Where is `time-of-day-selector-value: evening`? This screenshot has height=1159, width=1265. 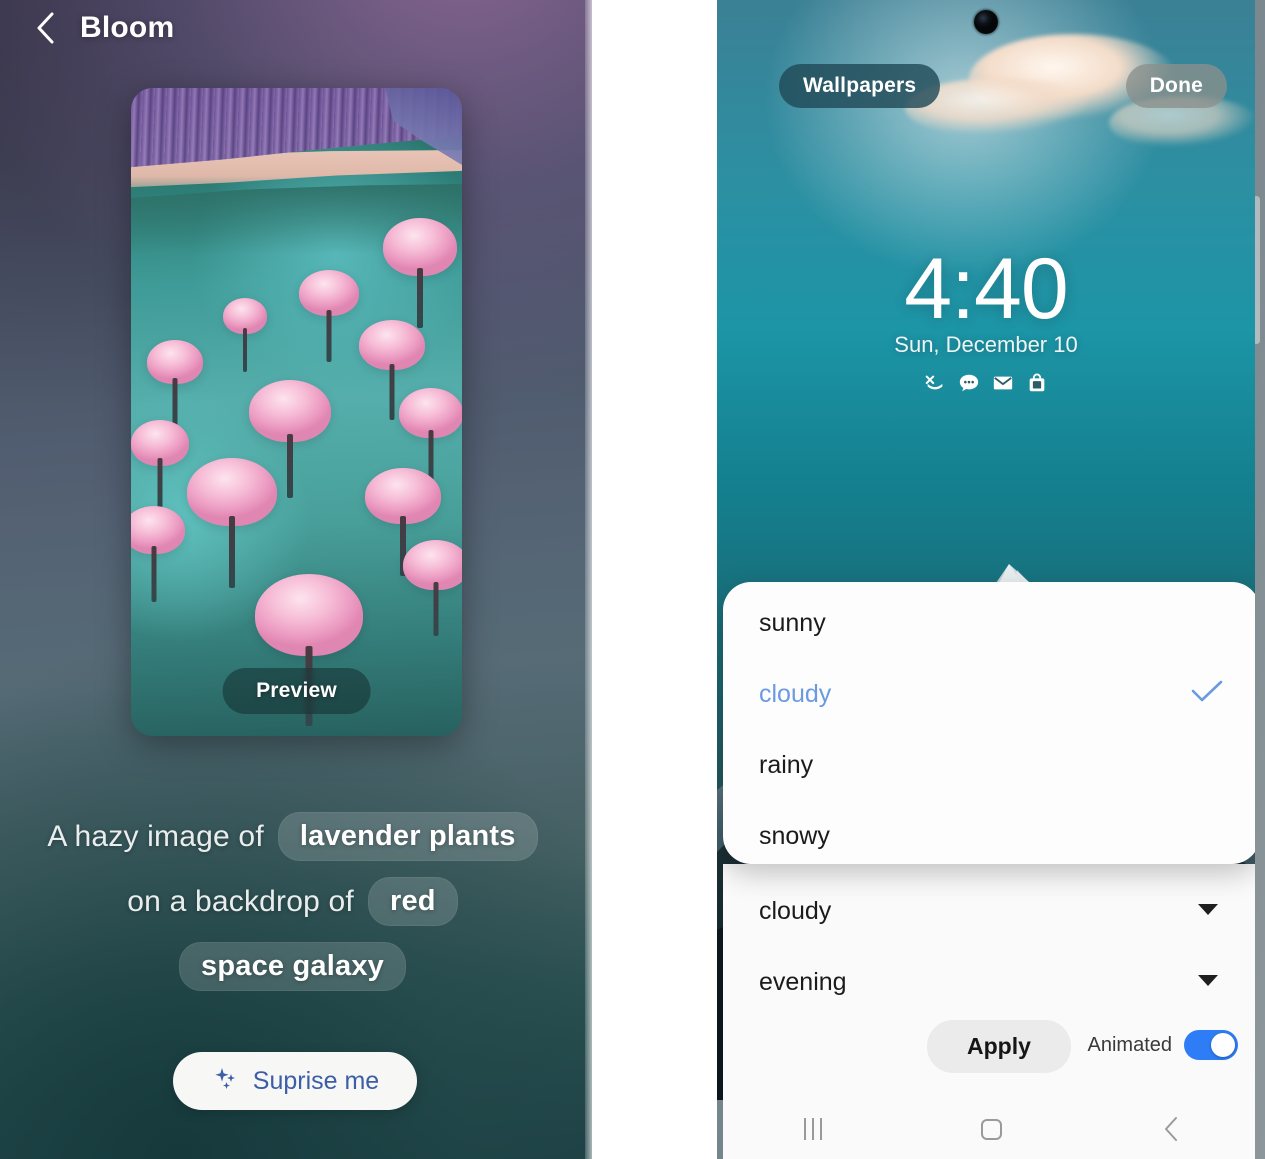
time-of-day-selector-value: evening is located at coordinates (803, 981).